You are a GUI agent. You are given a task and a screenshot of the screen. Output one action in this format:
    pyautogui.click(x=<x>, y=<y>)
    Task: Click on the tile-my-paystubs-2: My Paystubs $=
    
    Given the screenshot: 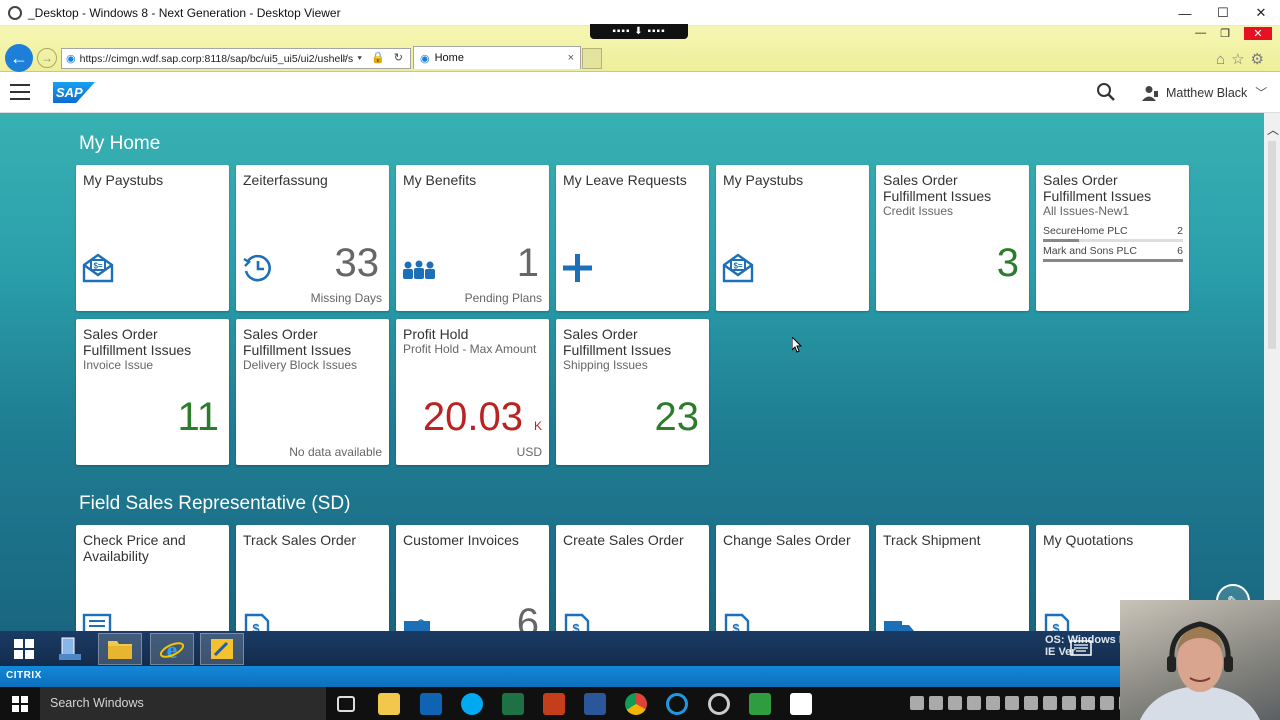 What is the action you would take?
    pyautogui.click(x=792, y=238)
    